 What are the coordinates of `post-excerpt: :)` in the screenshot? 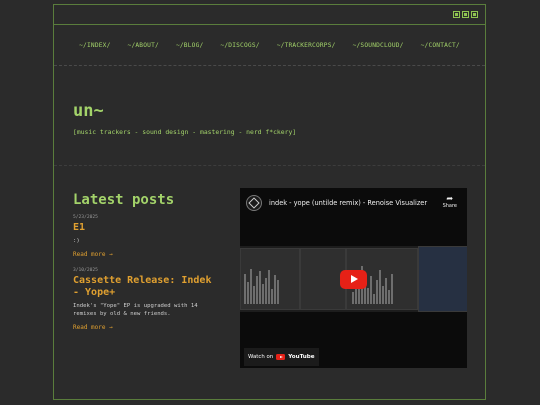 It's located at (76, 241).